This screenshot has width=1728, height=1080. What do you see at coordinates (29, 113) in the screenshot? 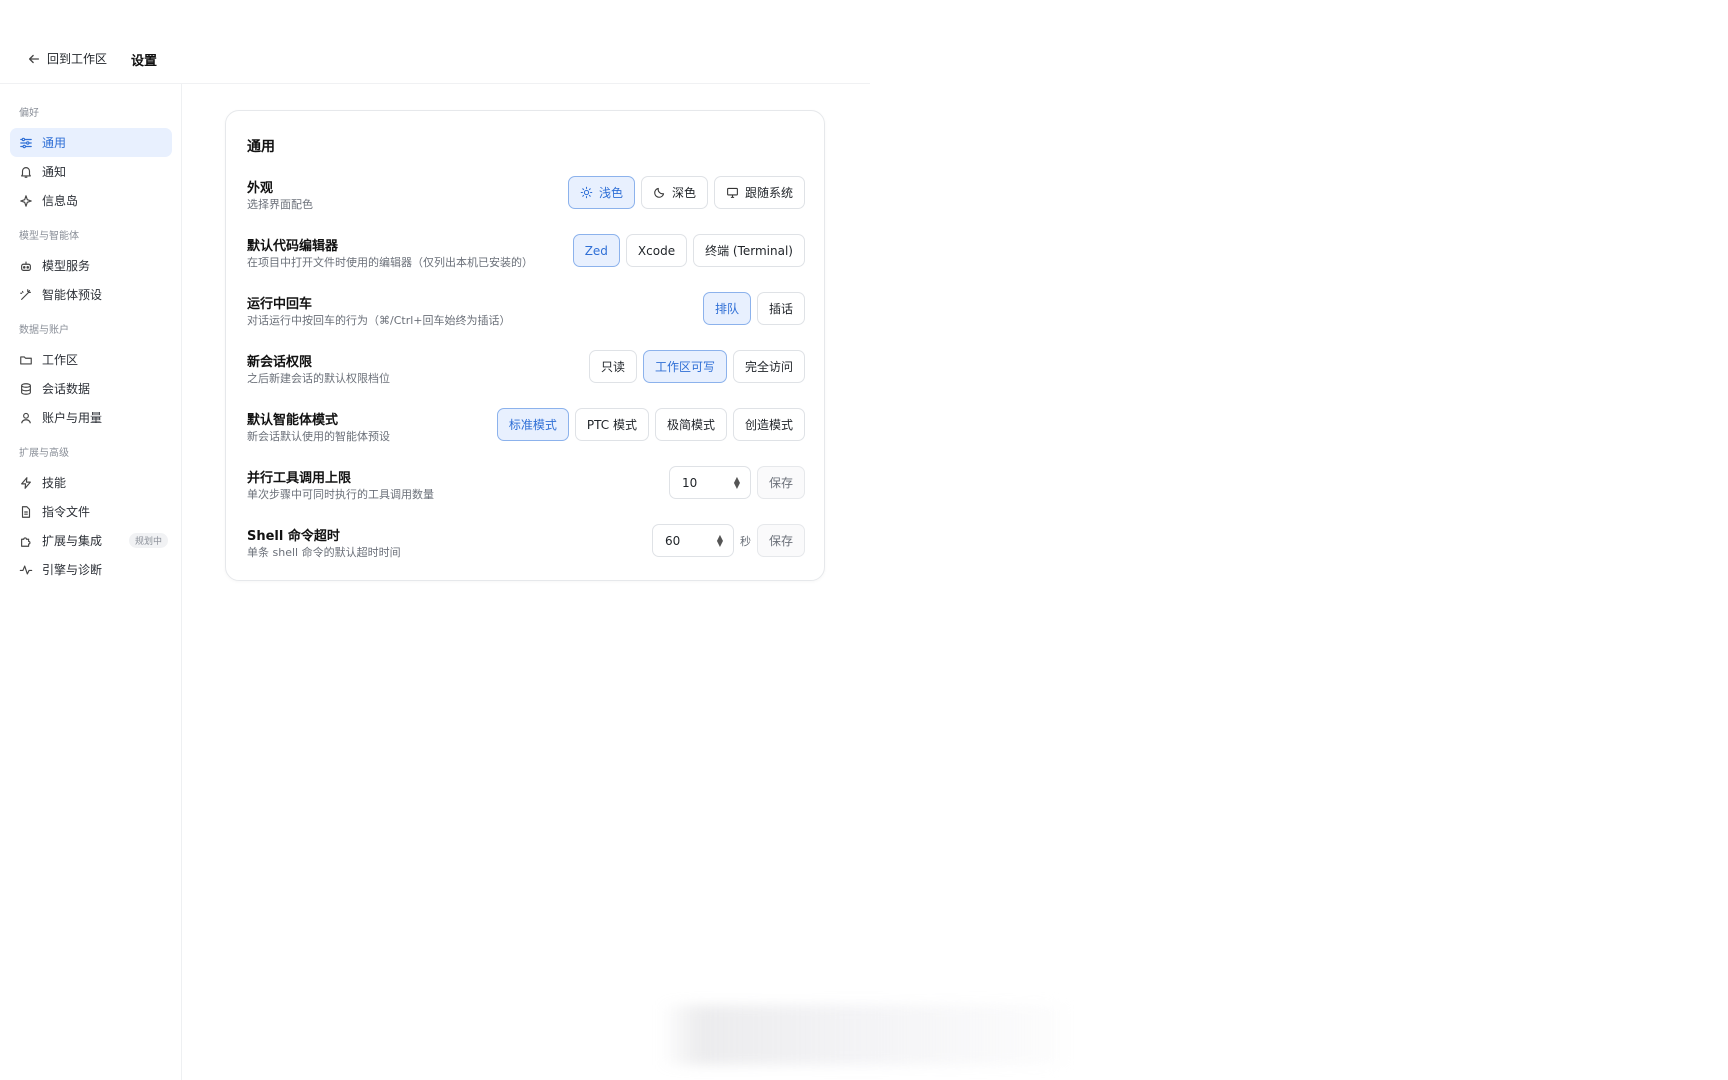
I see `nav-group-title: 偏好` at bounding box center [29, 113].